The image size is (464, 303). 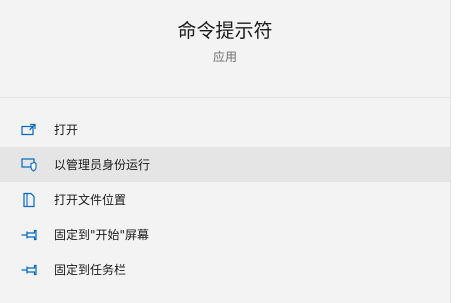 I want to click on app-subtitle: 应用, so click(x=224, y=57).